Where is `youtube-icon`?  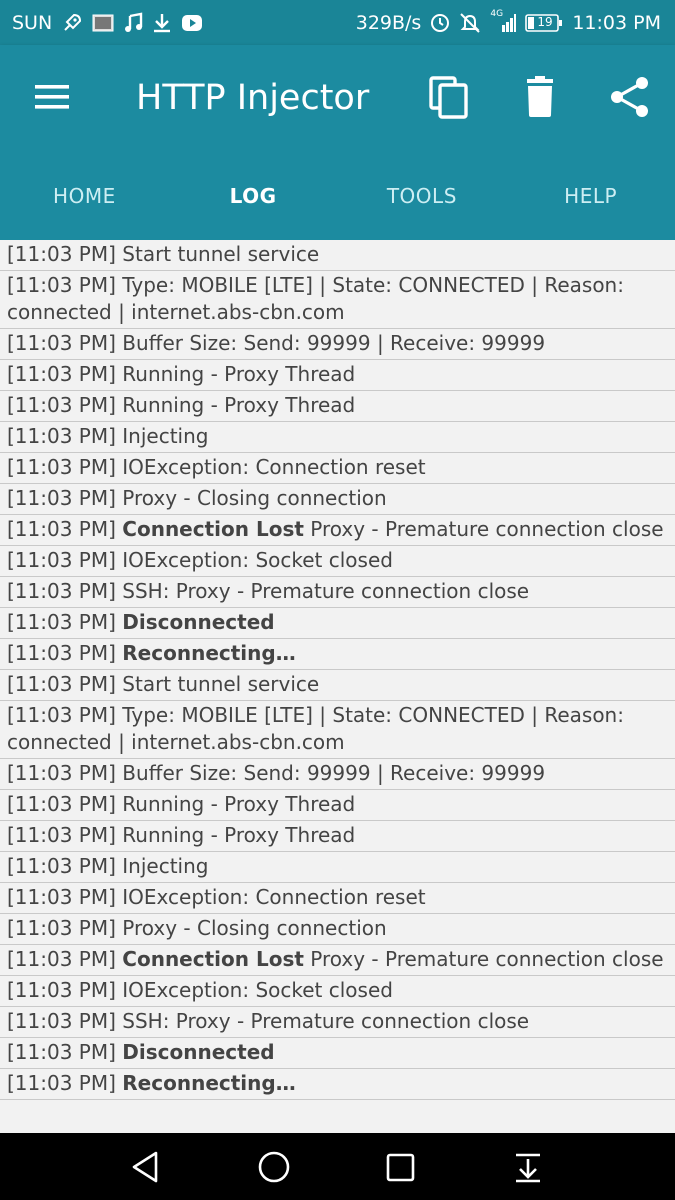
youtube-icon is located at coordinates (192, 23).